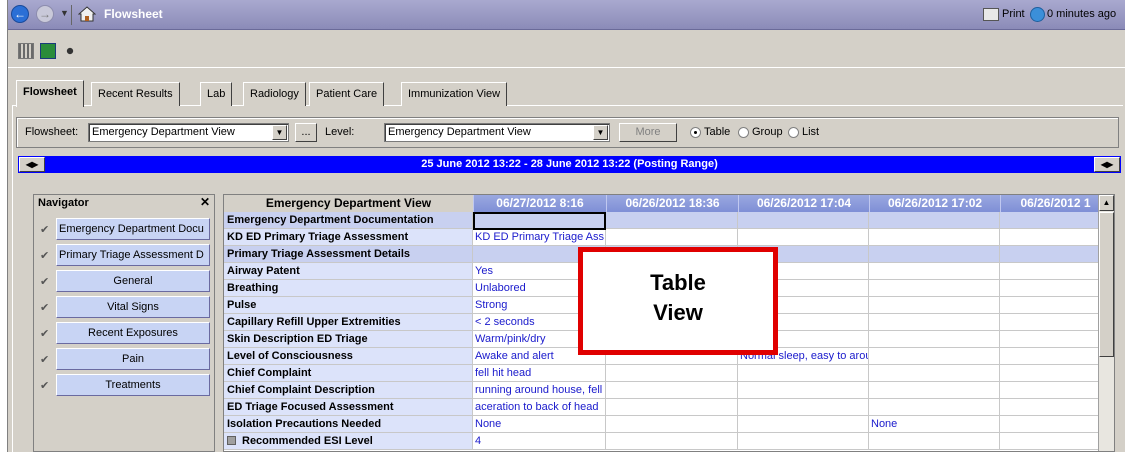 The width and height of the screenshot is (1125, 452). What do you see at coordinates (539, 390) in the screenshot?
I see `grid-cell: running around house, fell` at bounding box center [539, 390].